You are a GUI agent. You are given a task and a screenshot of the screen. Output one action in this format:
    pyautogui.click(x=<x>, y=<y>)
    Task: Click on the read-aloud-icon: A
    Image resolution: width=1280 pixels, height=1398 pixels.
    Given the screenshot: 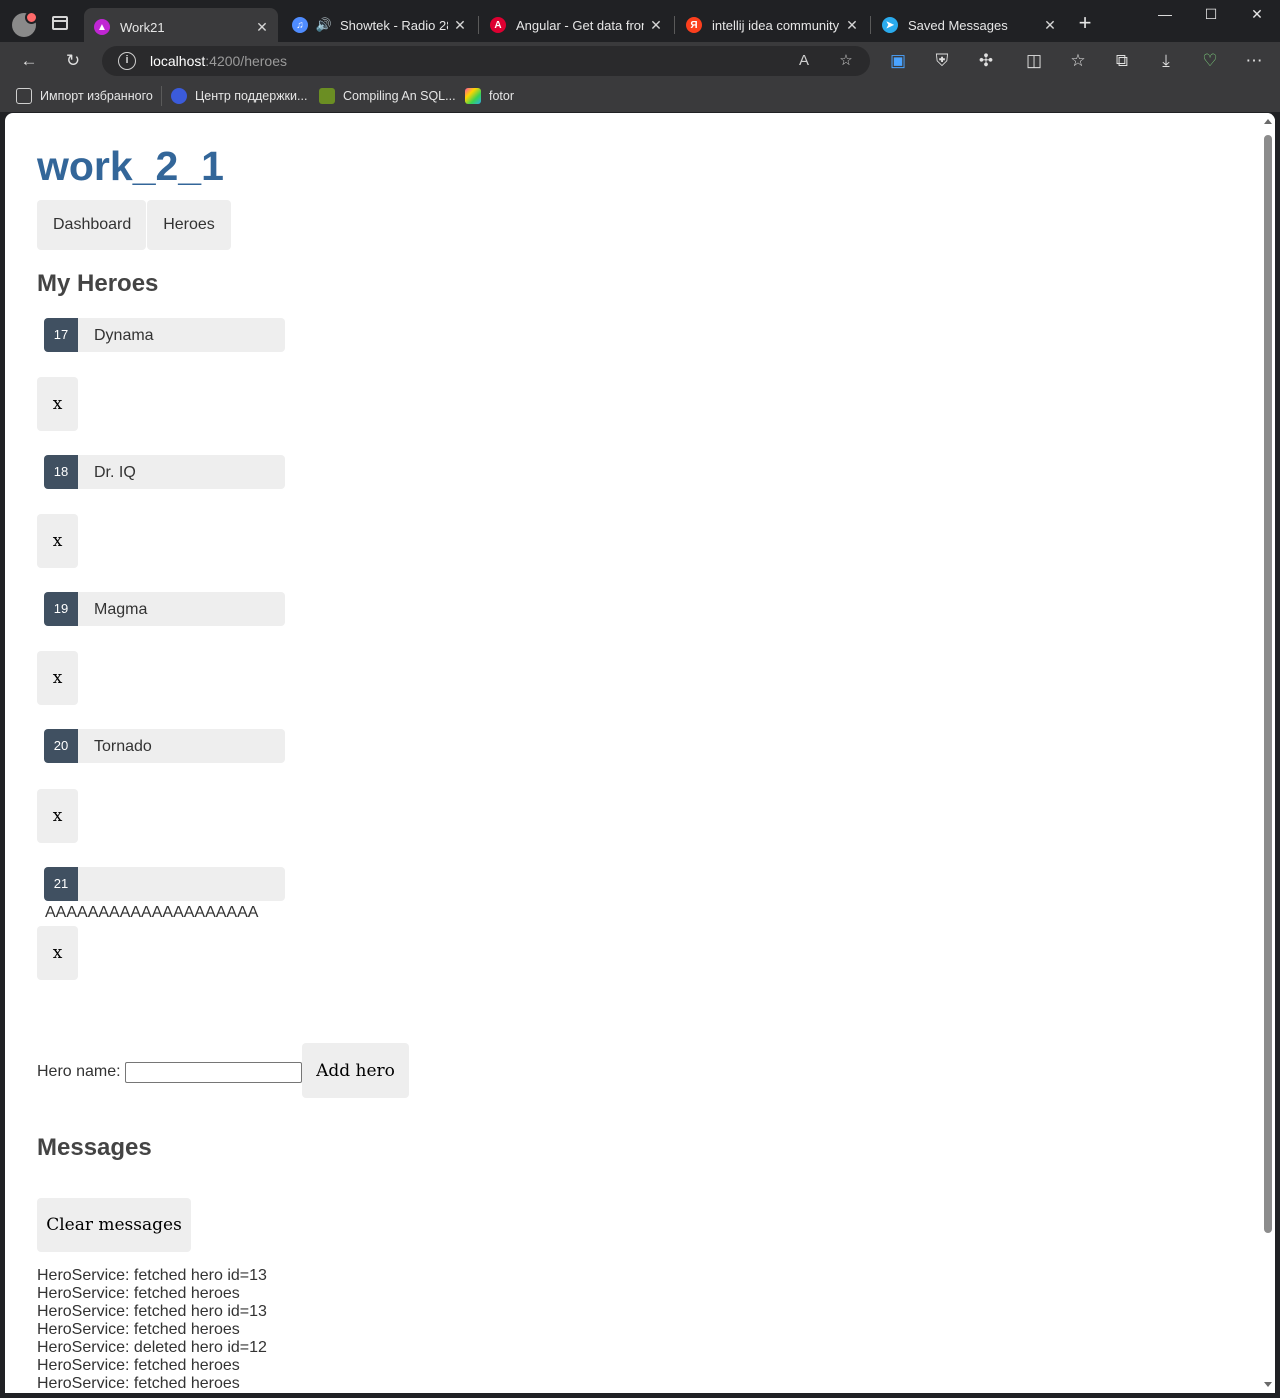 What is the action you would take?
    pyautogui.click(x=804, y=61)
    